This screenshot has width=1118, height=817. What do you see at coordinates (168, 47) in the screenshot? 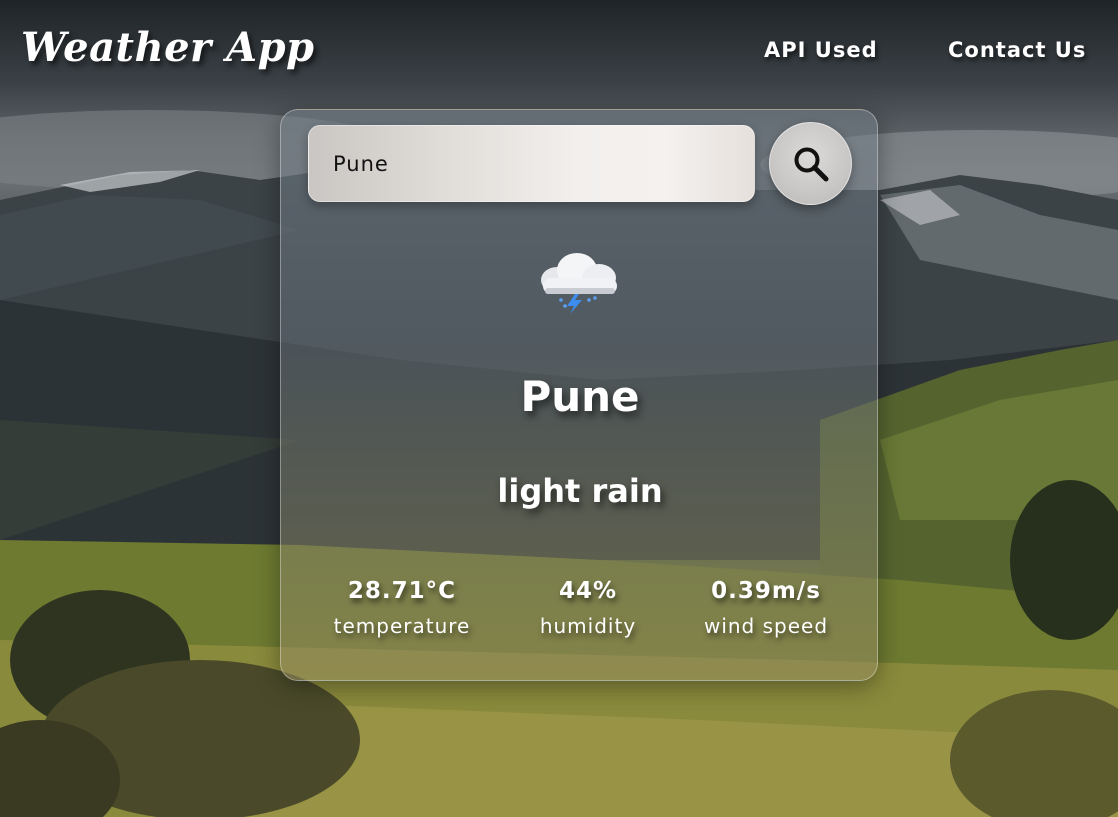
I see `app-title: Weather App` at bounding box center [168, 47].